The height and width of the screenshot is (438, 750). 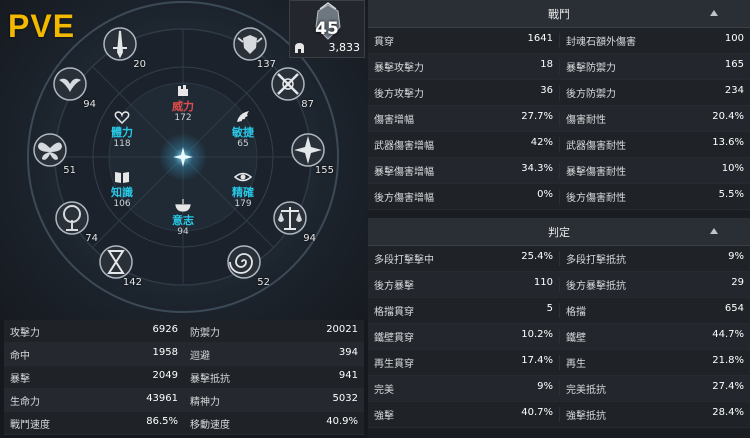 I want to click on spiral-icon, so click(x=244, y=262).